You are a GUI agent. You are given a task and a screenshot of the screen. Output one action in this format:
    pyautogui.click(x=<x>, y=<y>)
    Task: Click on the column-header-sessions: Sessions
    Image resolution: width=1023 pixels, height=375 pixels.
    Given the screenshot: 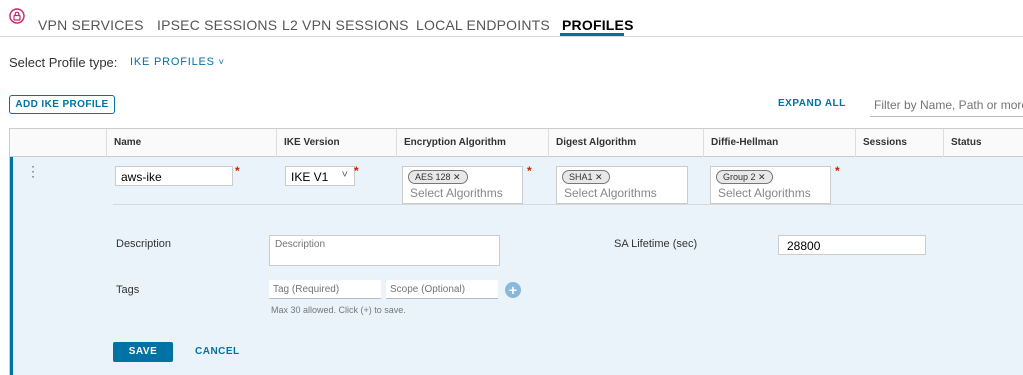 What is the action you would take?
    pyautogui.click(x=899, y=143)
    